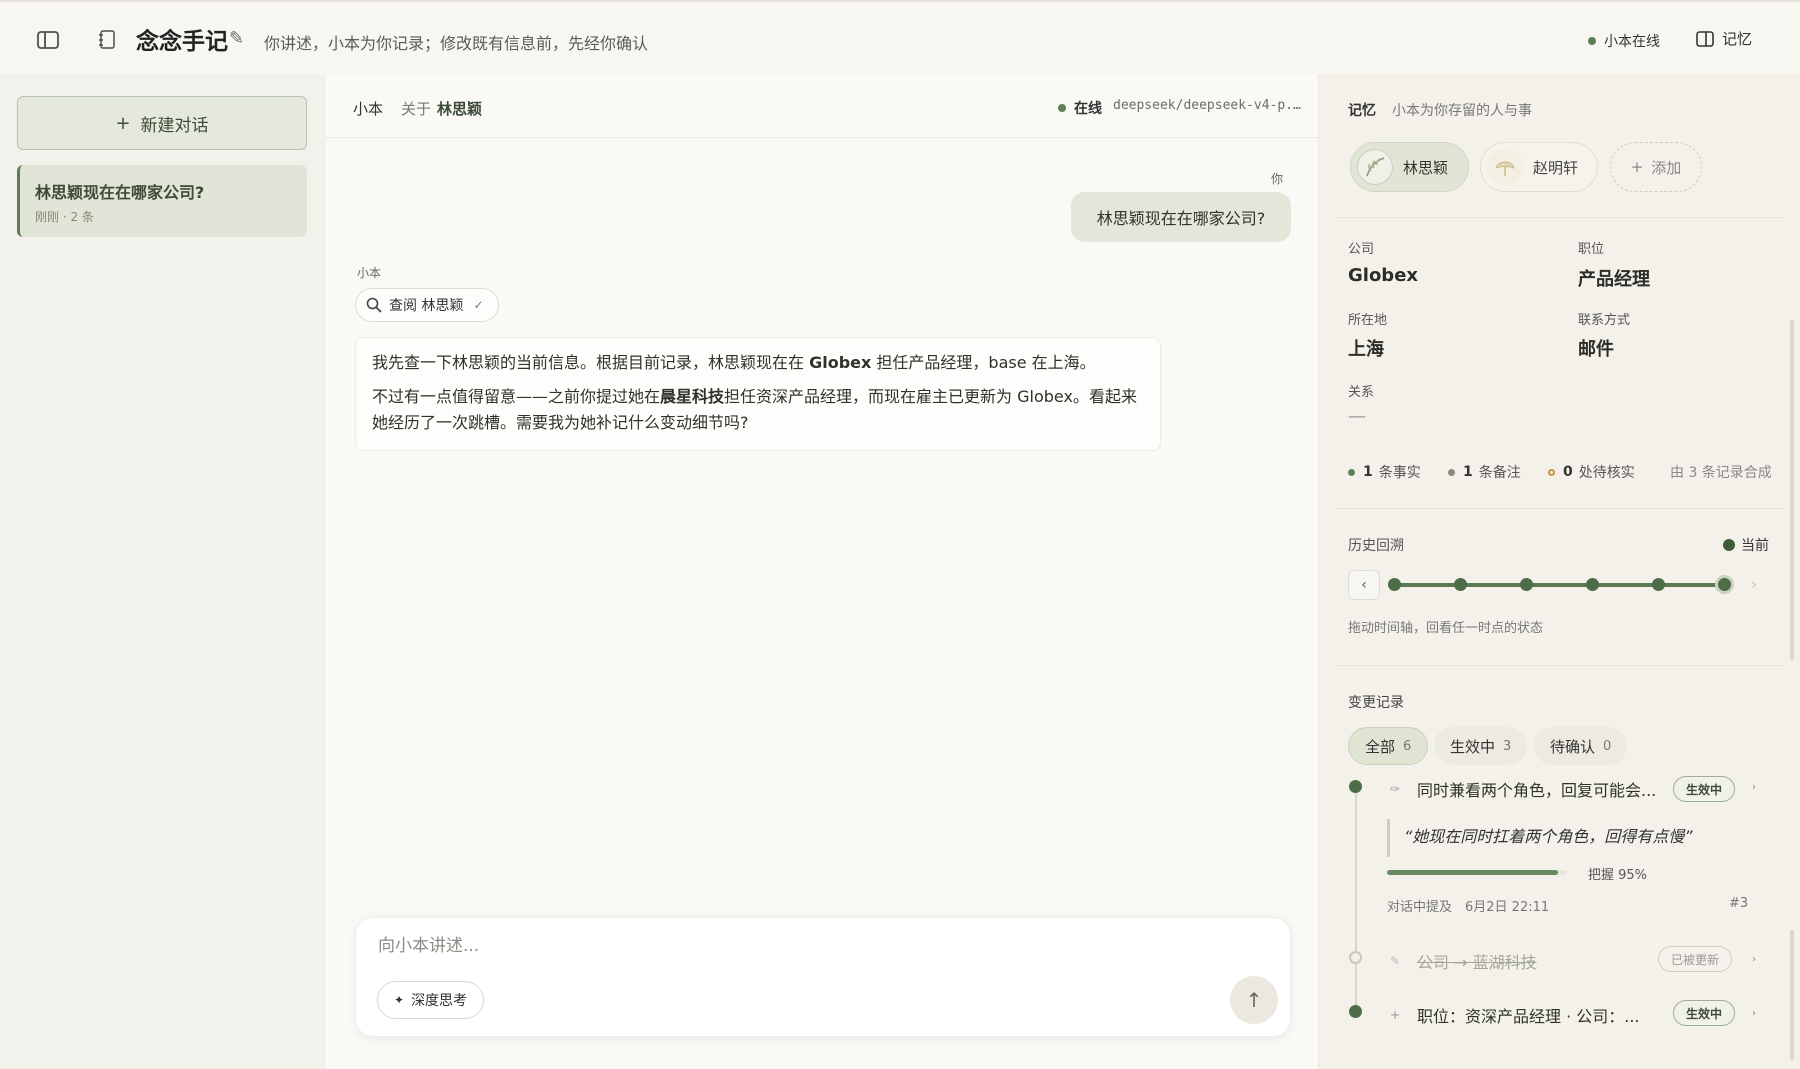 This screenshot has width=1800, height=1069. I want to click on timeline-track, so click(1560, 585).